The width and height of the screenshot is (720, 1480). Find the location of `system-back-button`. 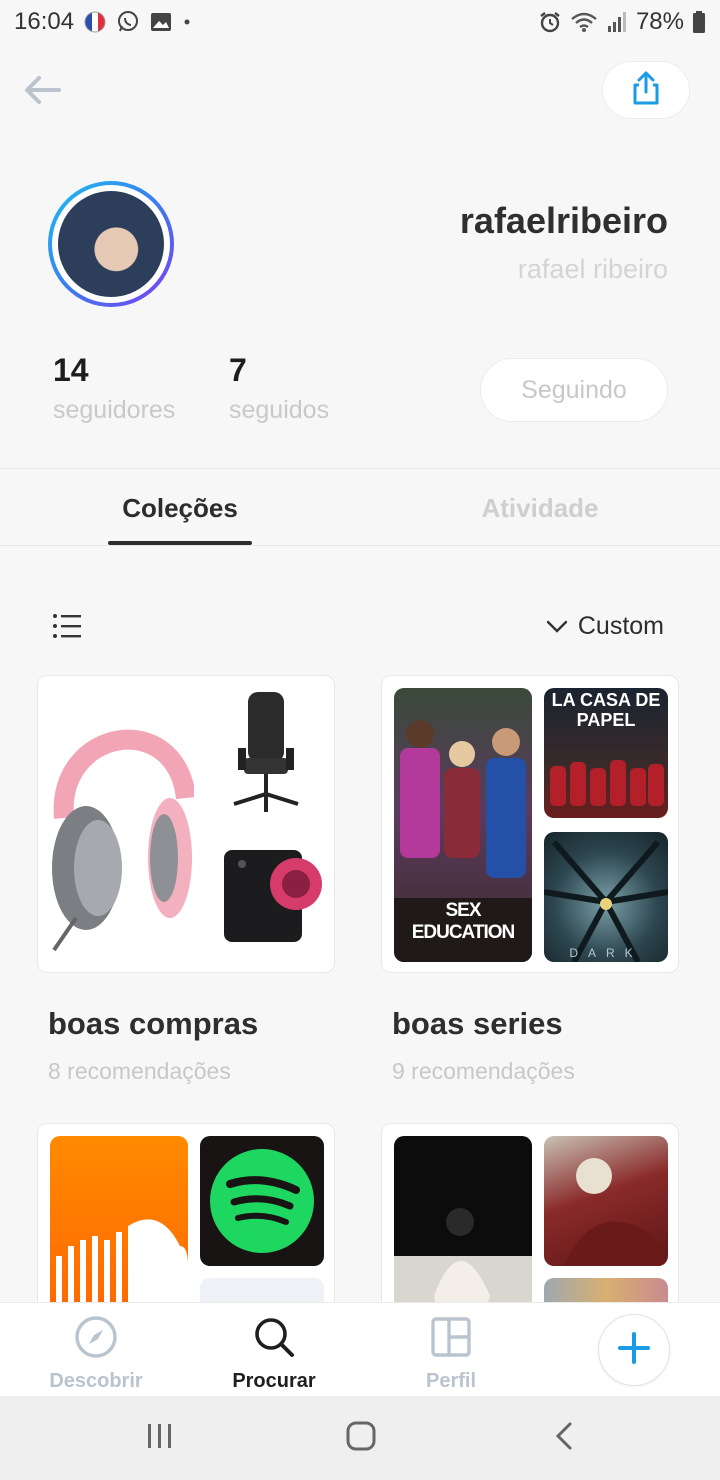

system-back-button is located at coordinates (564, 1438).